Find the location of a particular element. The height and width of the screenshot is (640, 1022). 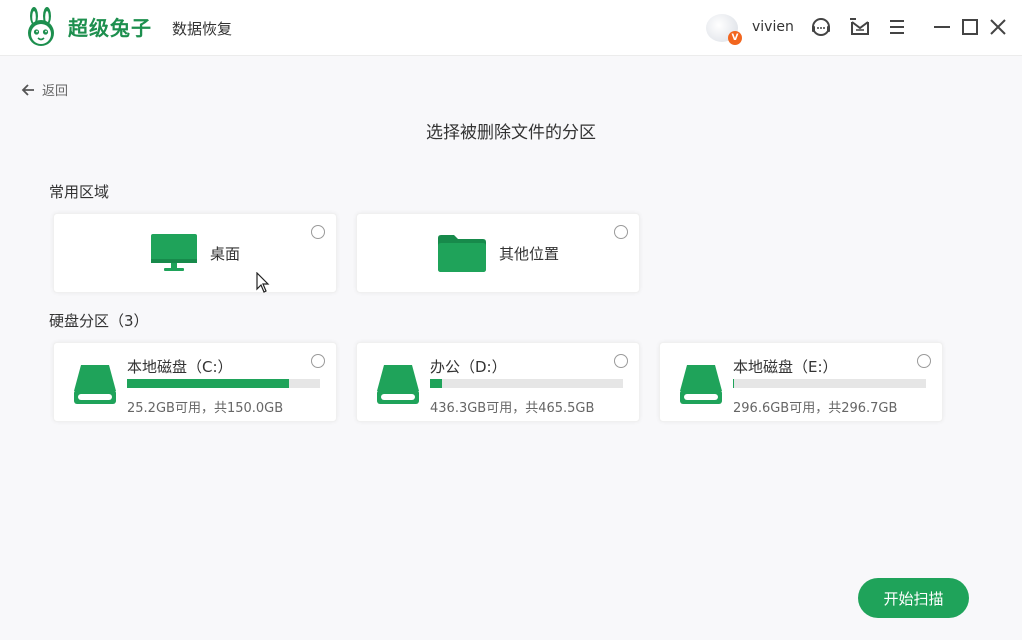

monitor-icon is located at coordinates (173, 252).